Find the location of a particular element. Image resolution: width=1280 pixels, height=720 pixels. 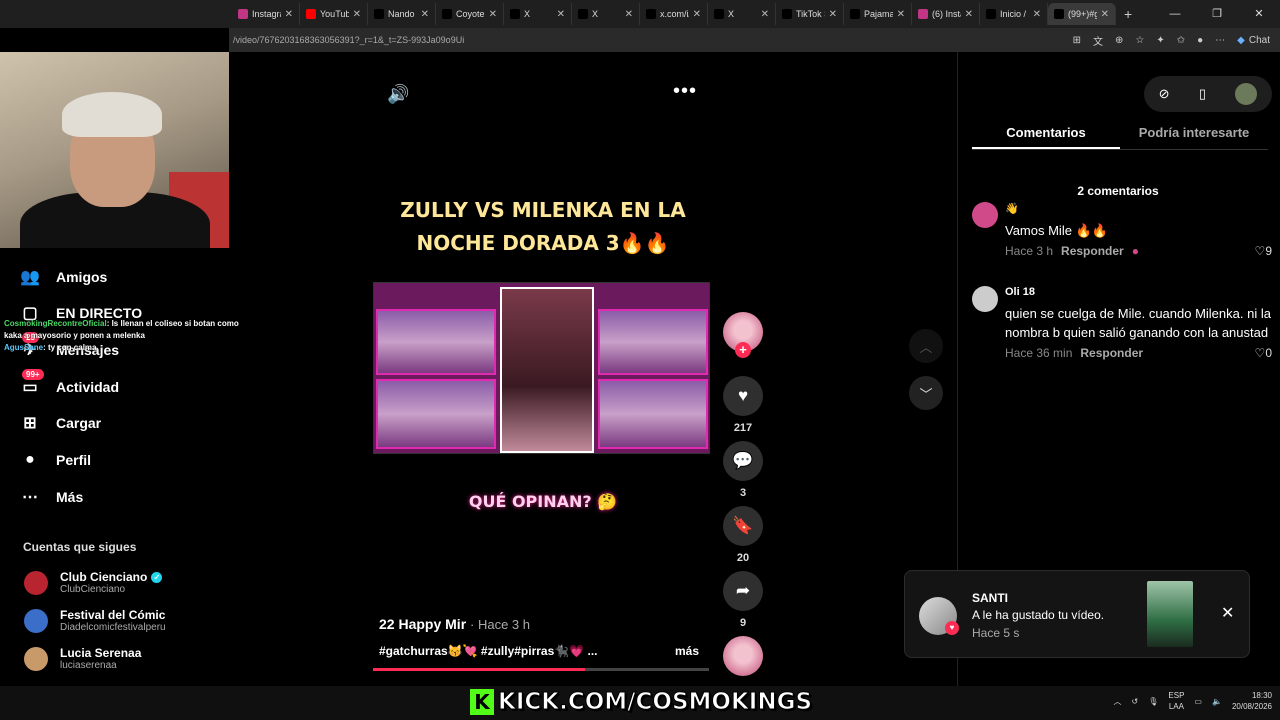

like-action: ♥ 217 is located at coordinates (743, 405).